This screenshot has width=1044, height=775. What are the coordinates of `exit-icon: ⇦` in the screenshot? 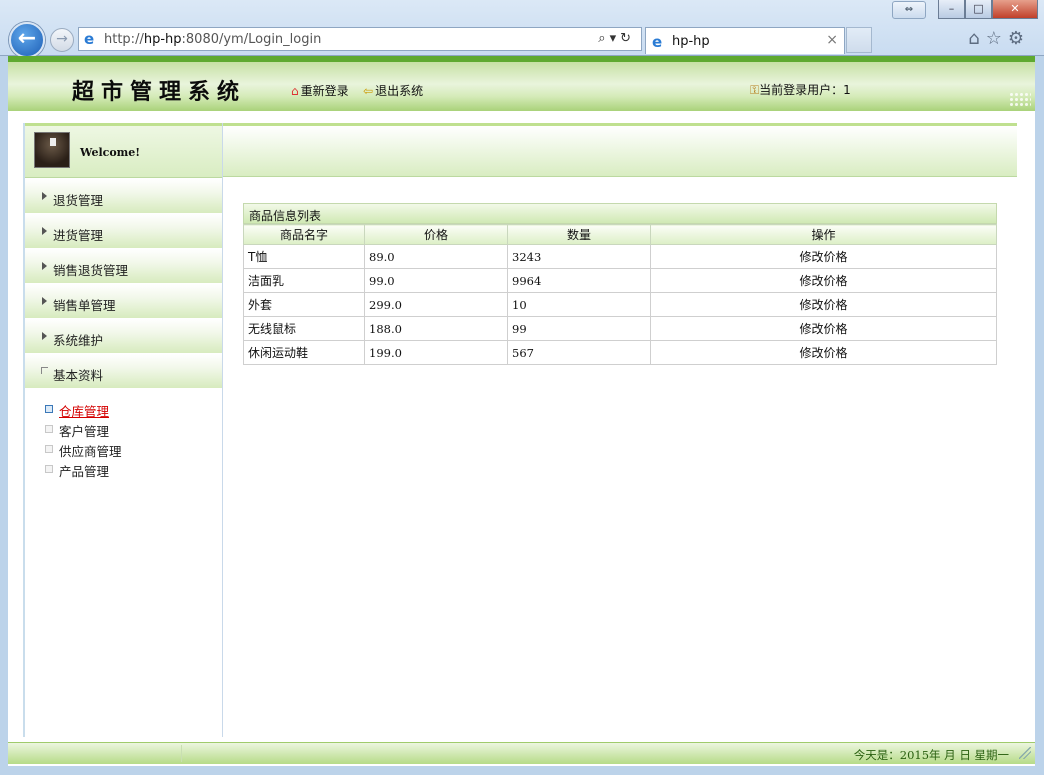 It's located at (368, 91).